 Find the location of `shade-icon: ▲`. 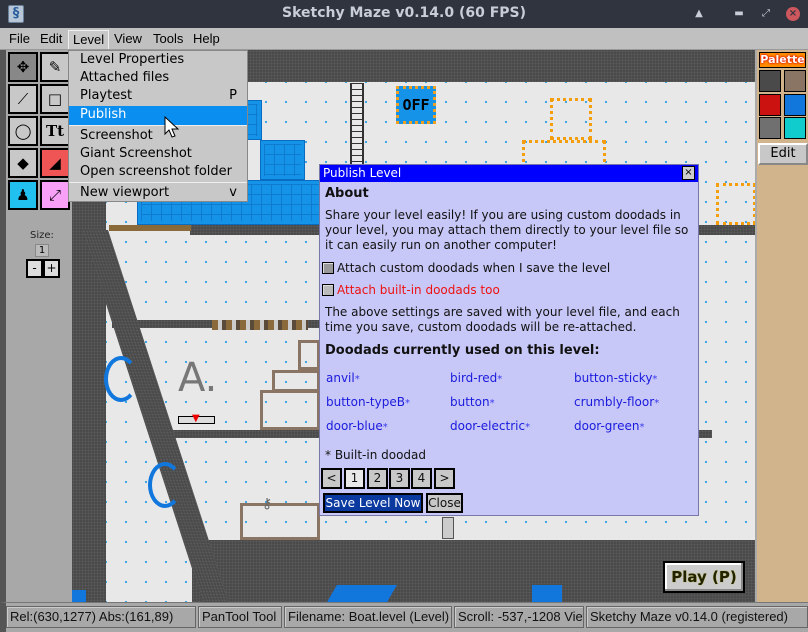

shade-icon: ▲ is located at coordinates (699, 14).